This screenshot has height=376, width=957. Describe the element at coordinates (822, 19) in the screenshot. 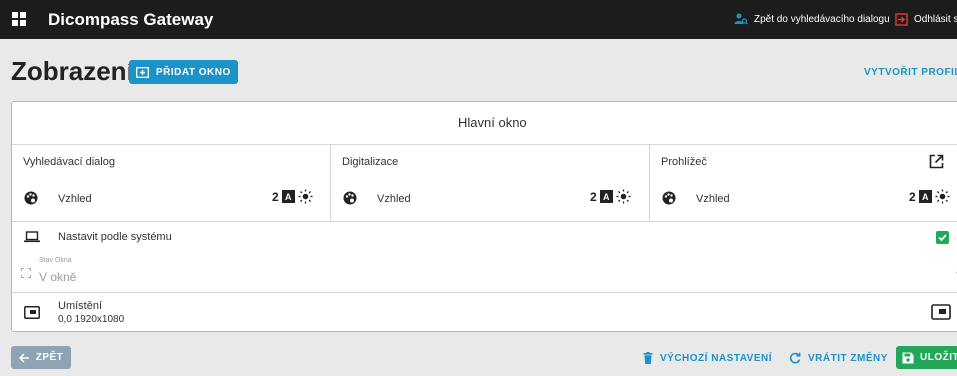

I see `back-to-search-label: Zpět do vyhledávacího dialogu` at that location.